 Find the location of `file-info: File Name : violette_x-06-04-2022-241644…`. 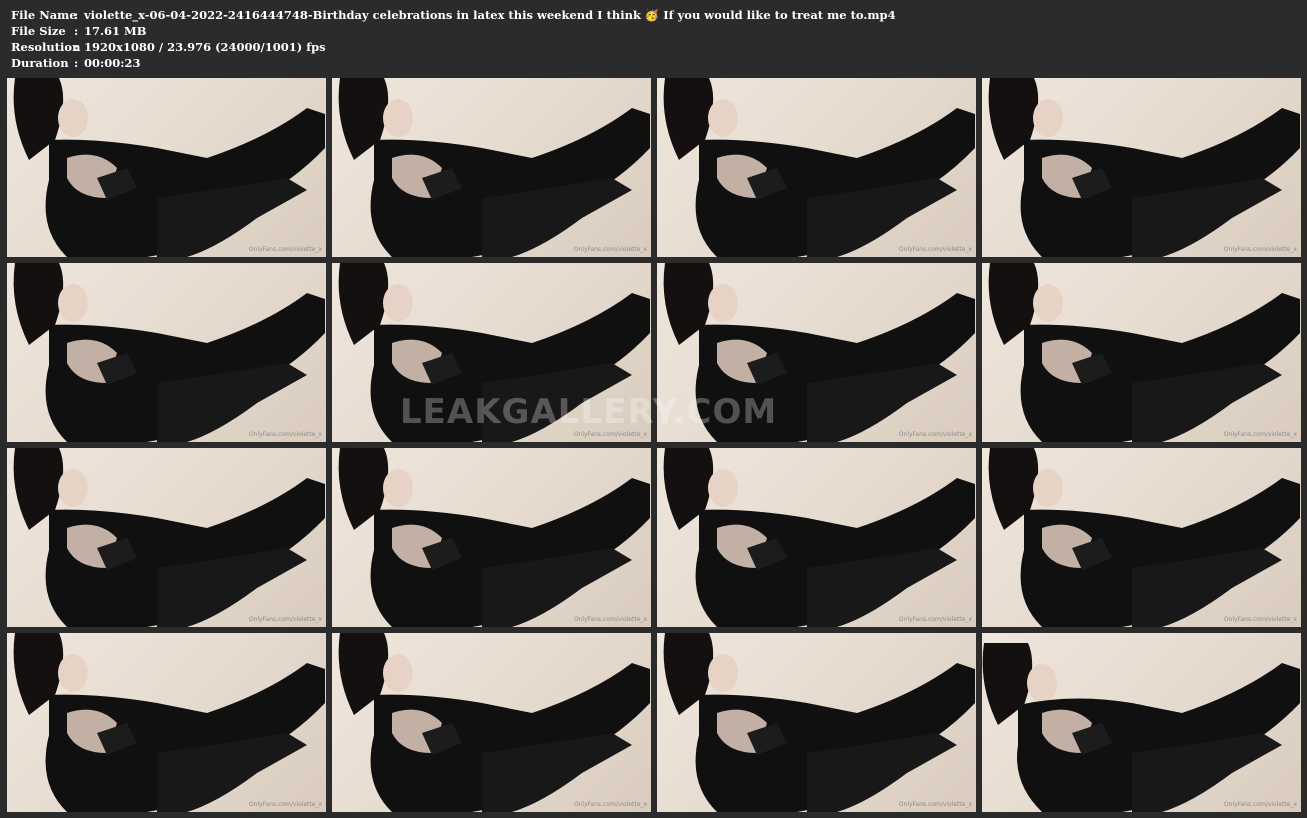

file-info: File Name : violette_x-06-04-2022-241644… is located at coordinates (453, 39).